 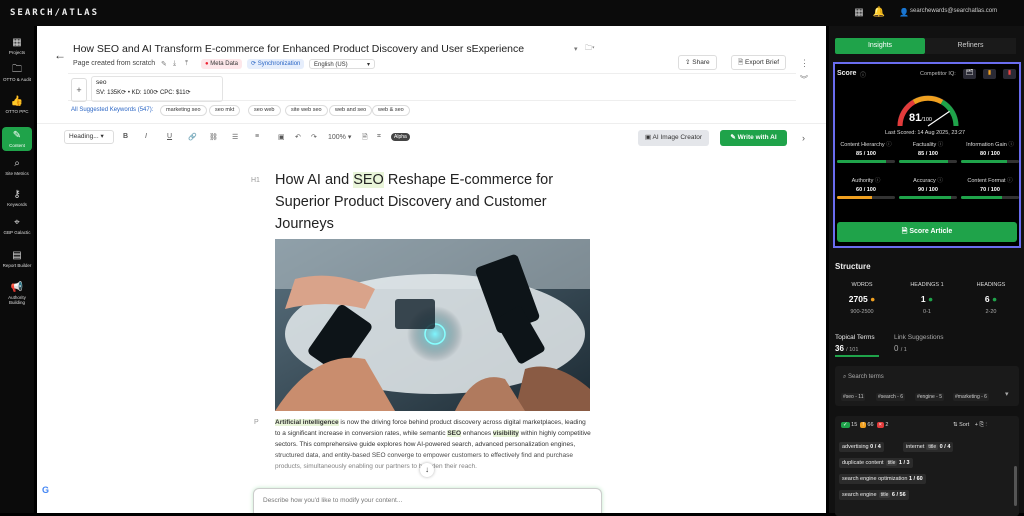 I want to click on meta-data-badge: ● Meta Data, so click(x=221, y=64).